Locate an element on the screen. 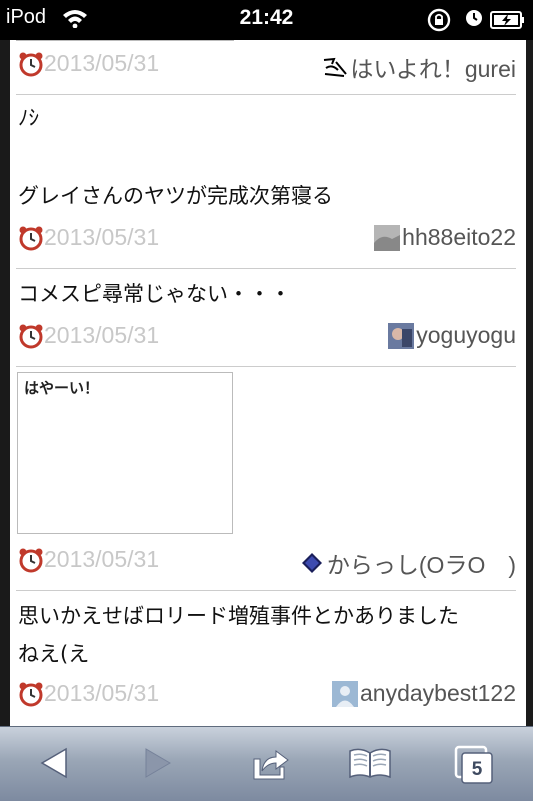  battery-icon is located at coordinates (508, 22).